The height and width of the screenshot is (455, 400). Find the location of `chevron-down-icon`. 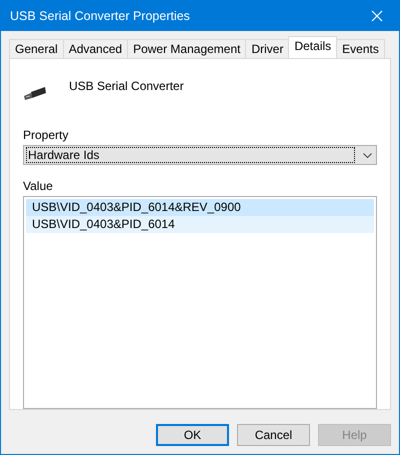

chevron-down-icon is located at coordinates (367, 155).